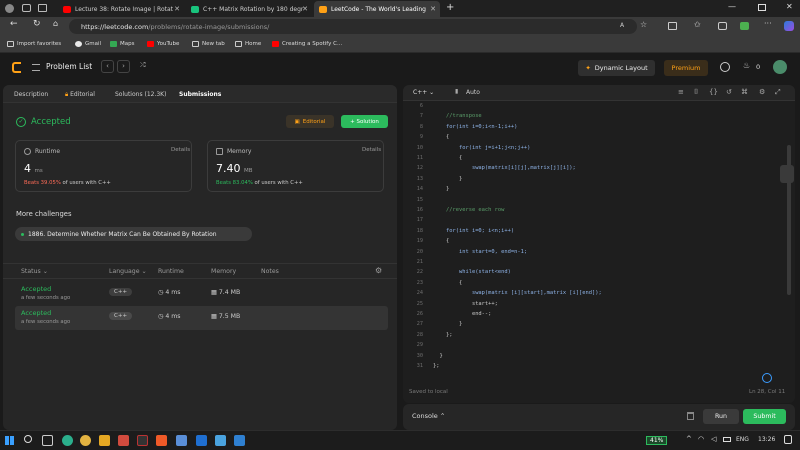  I want to click on prev-problem-button: ‹, so click(107, 66).